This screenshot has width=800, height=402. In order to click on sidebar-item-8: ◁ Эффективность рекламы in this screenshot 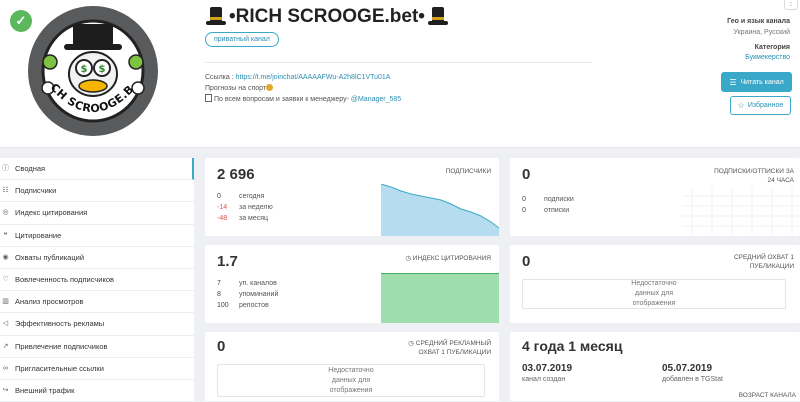, I will do `click(97, 324)`.